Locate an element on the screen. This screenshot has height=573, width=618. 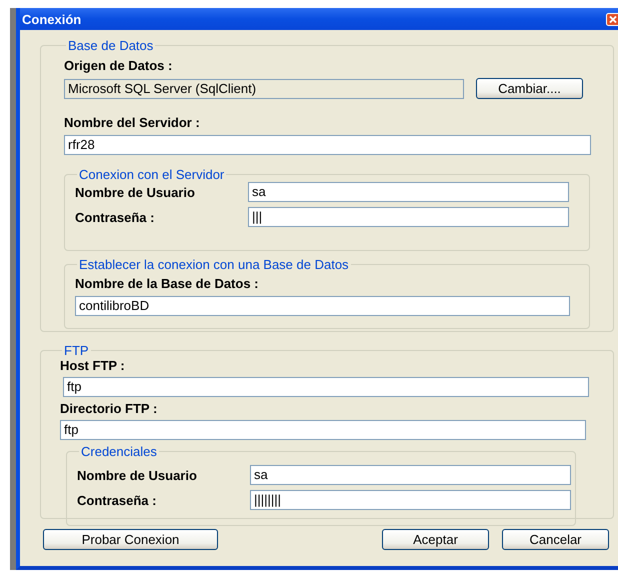
cancel-button: Cancelar is located at coordinates (555, 539).